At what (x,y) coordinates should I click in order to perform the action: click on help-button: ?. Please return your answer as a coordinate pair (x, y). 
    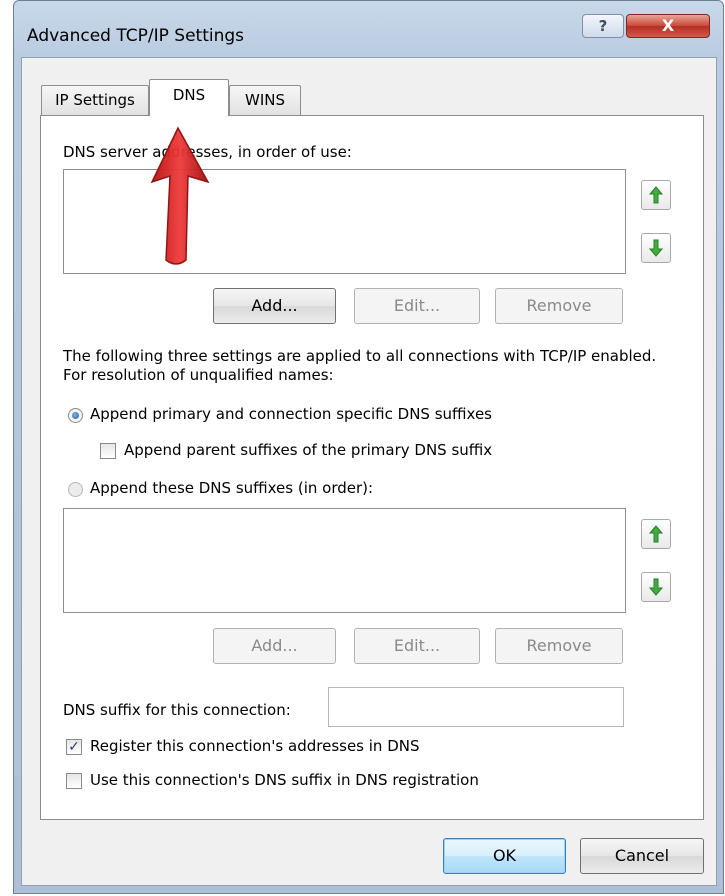
    Looking at the image, I should click on (603, 26).